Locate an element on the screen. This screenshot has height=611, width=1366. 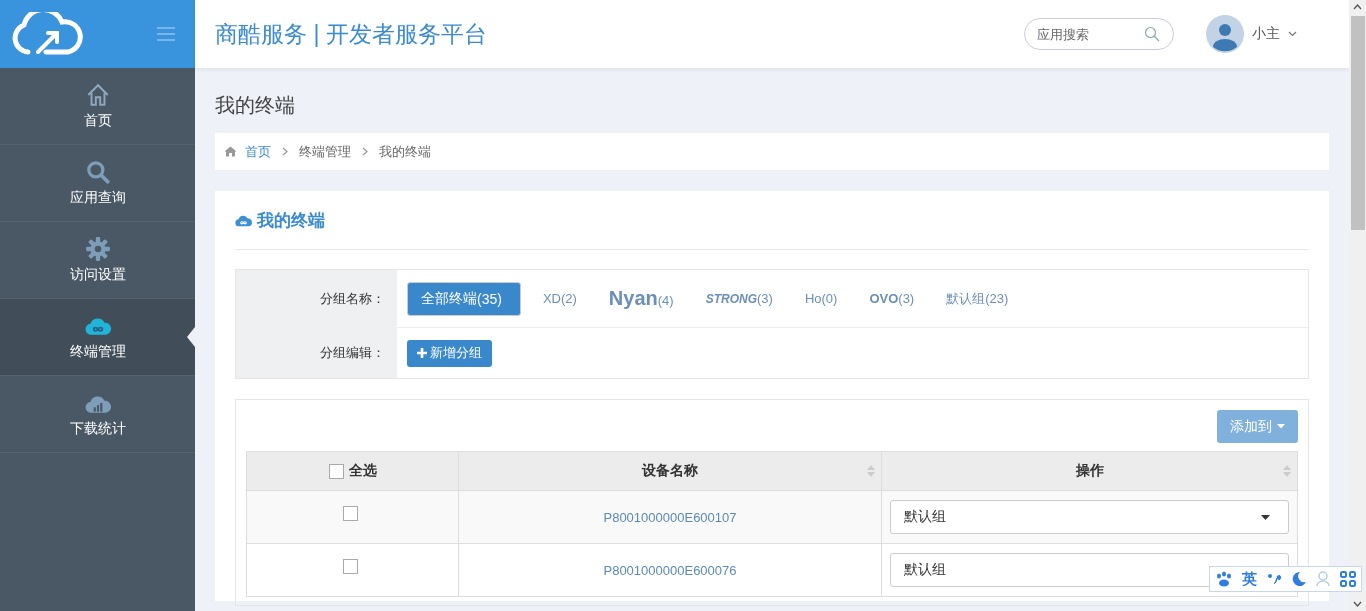
column-header: 全选 is located at coordinates (352, 471).